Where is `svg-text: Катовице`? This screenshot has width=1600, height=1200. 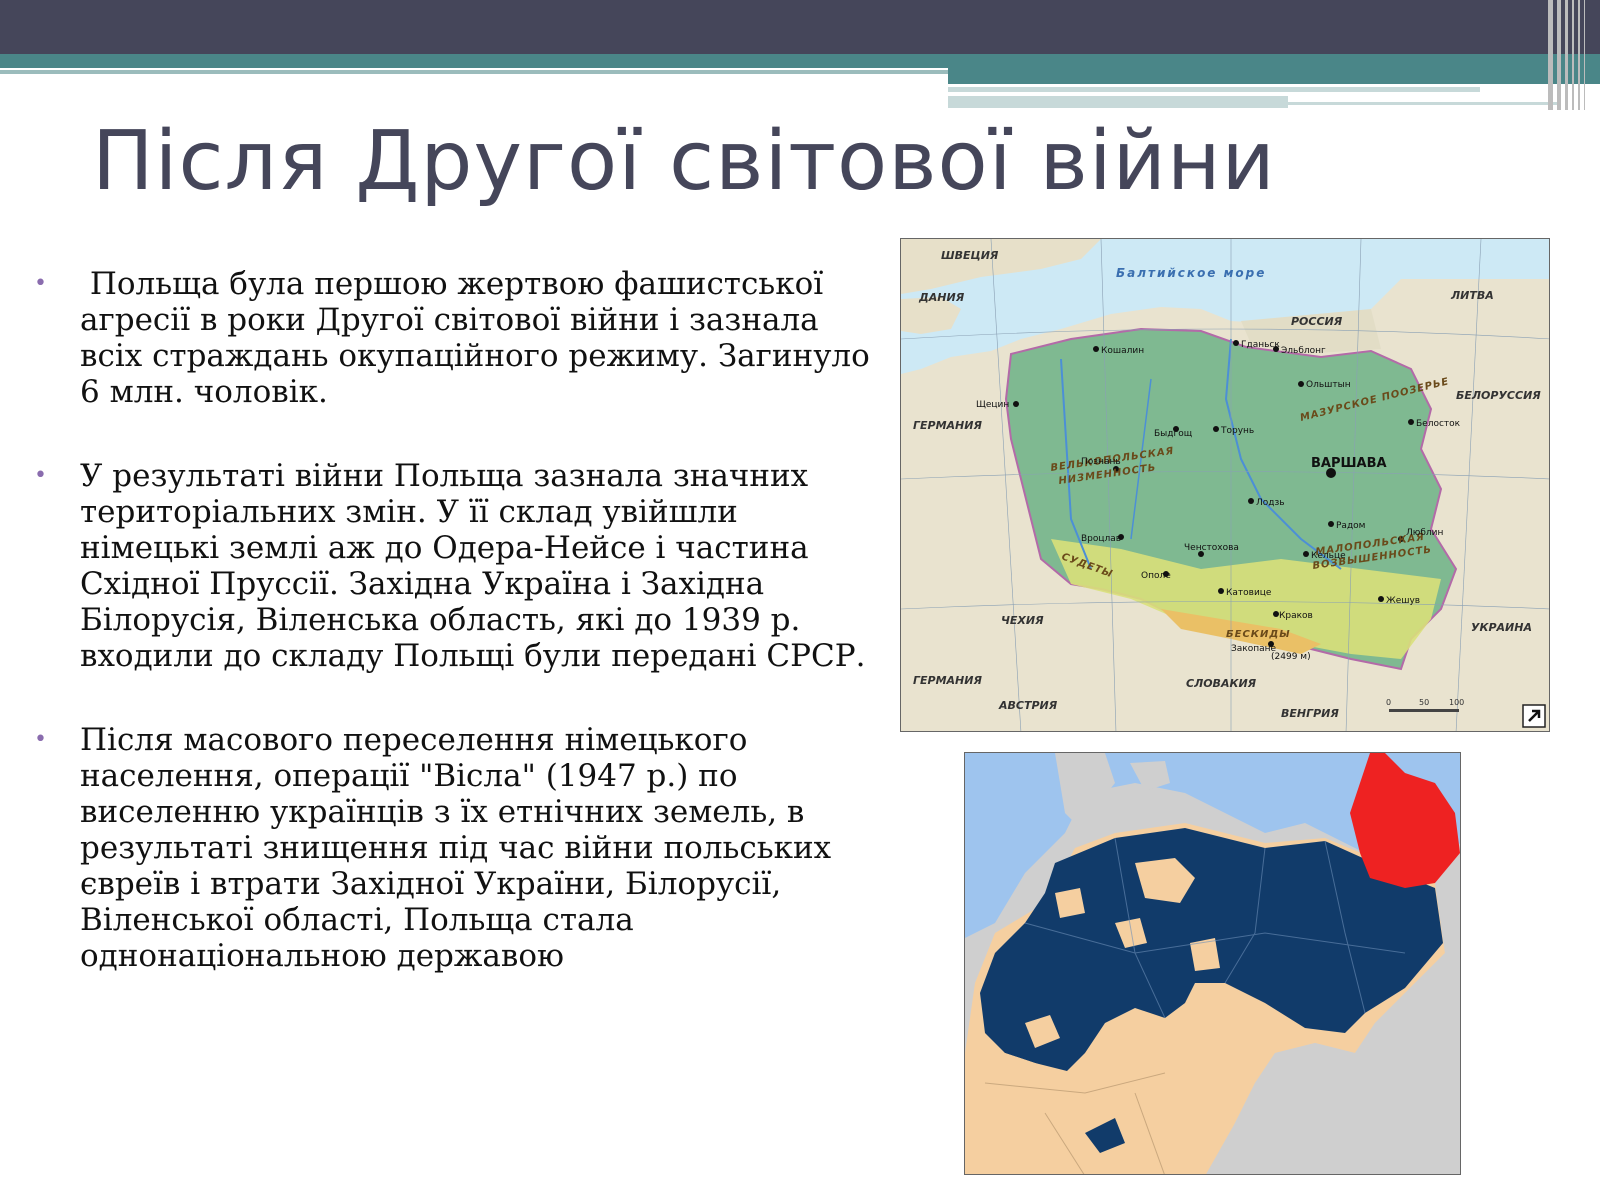
svg-text: Катовице is located at coordinates (1249, 593).